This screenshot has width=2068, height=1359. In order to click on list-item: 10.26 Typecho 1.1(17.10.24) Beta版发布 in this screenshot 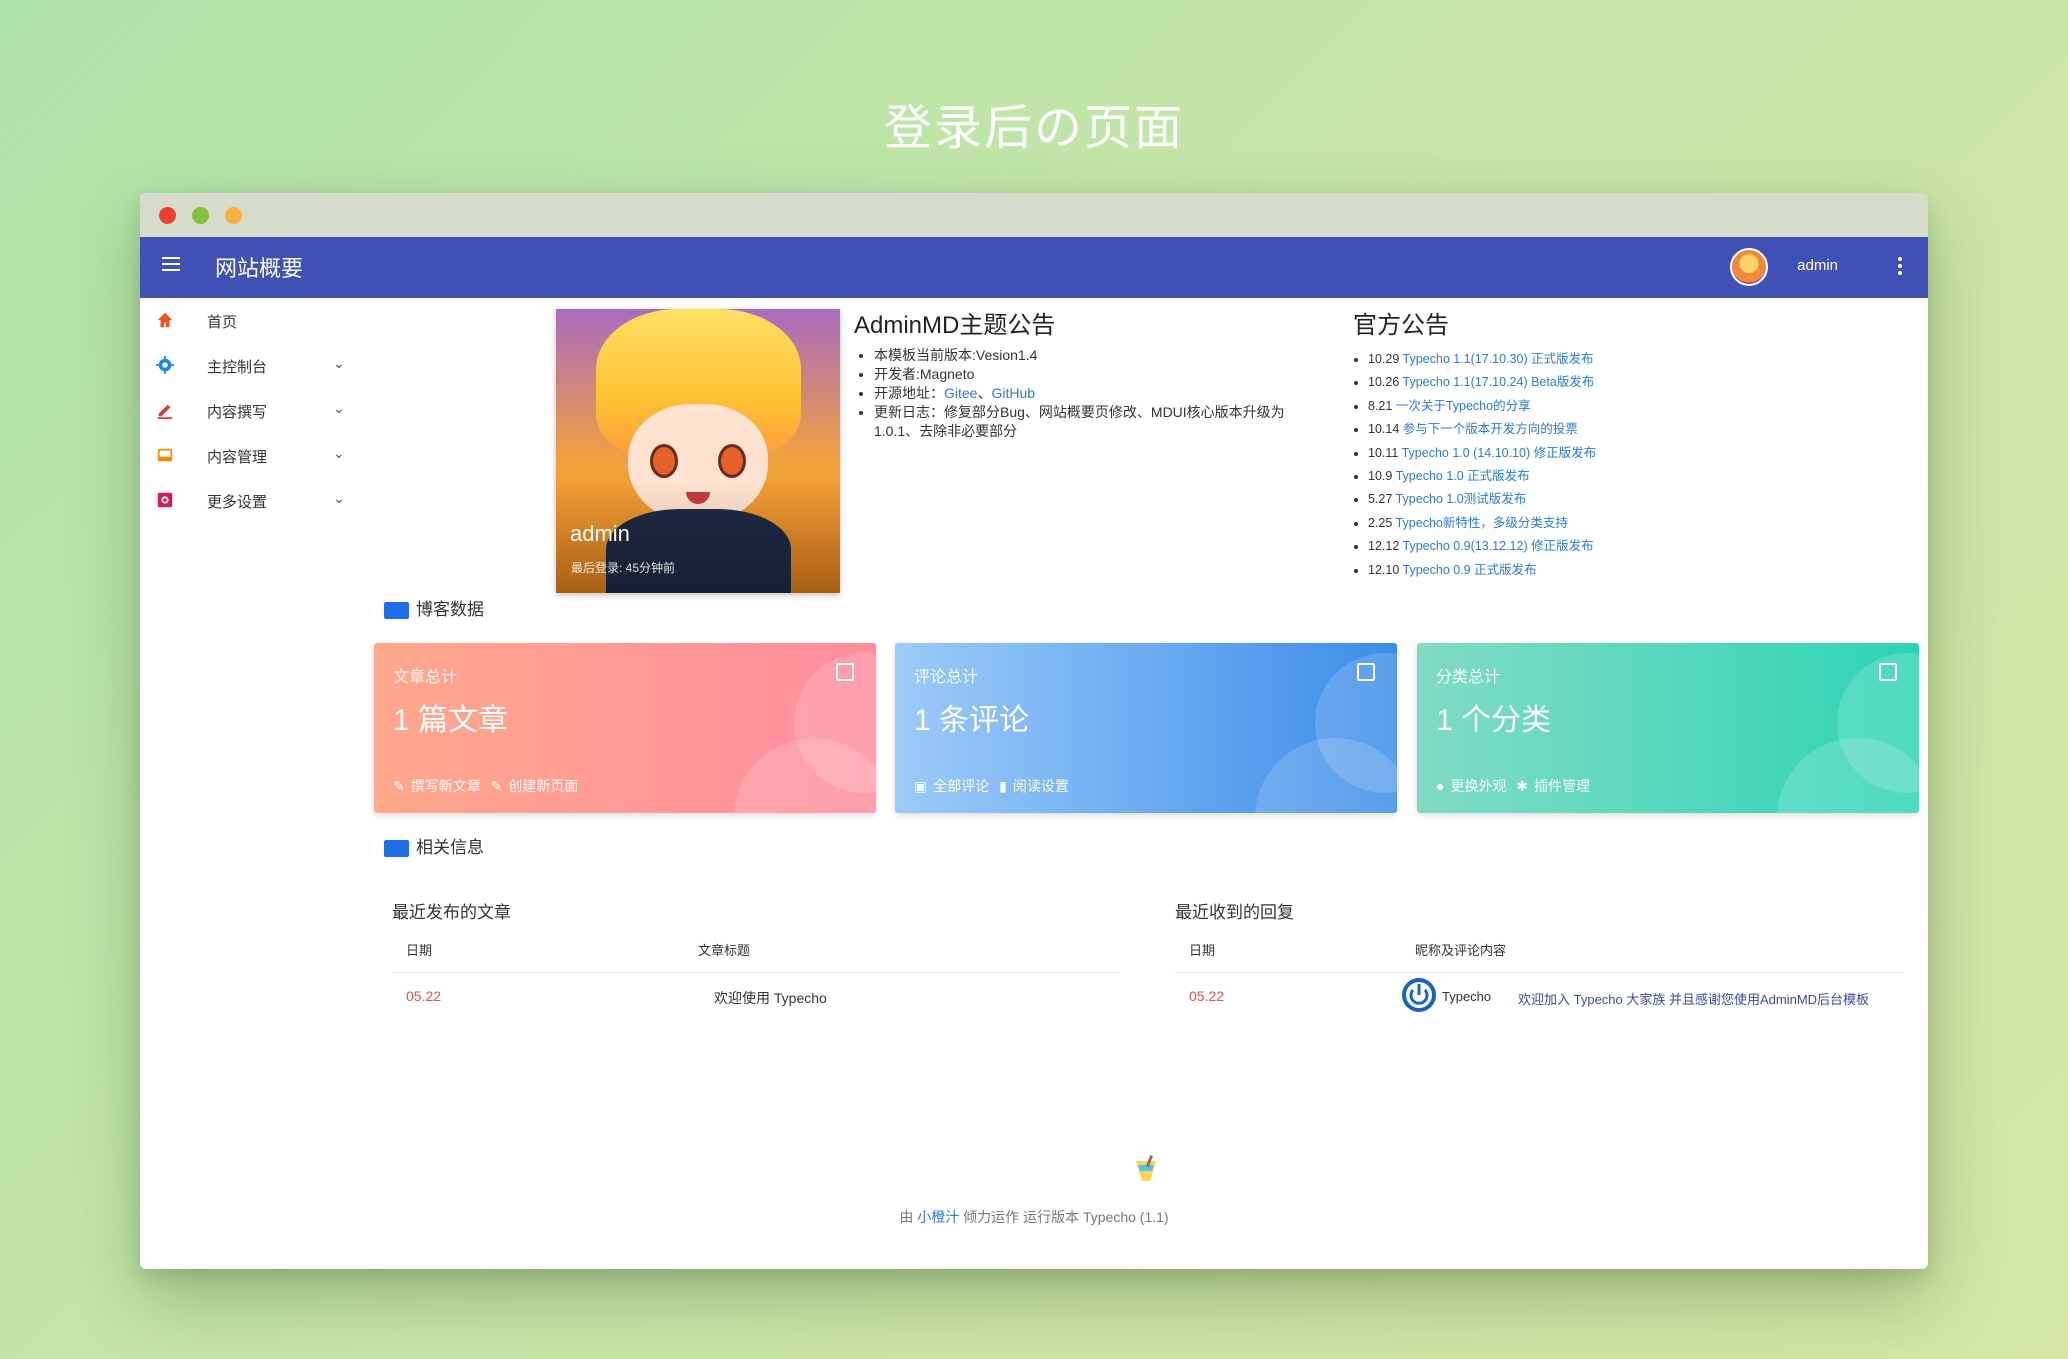, I will do `click(1570, 382)`.